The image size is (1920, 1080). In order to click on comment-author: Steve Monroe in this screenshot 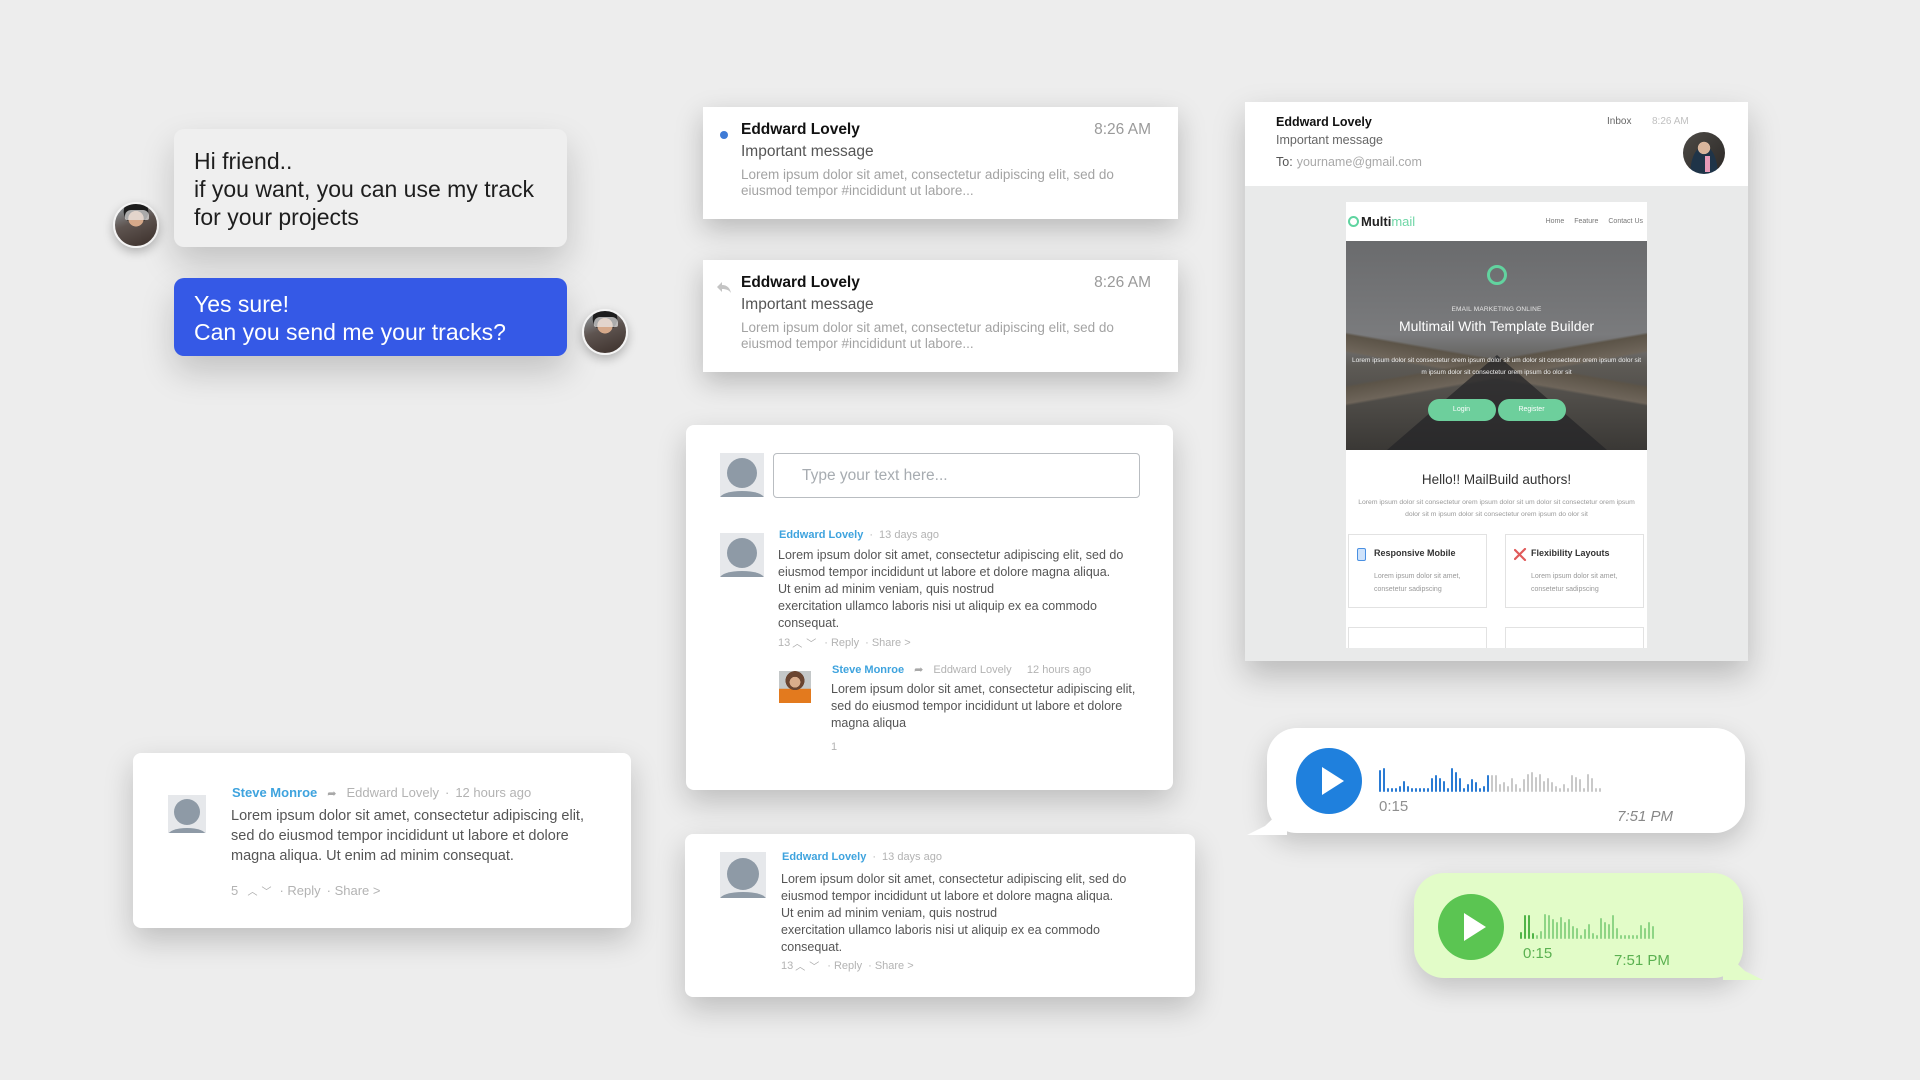, I will do `click(274, 792)`.